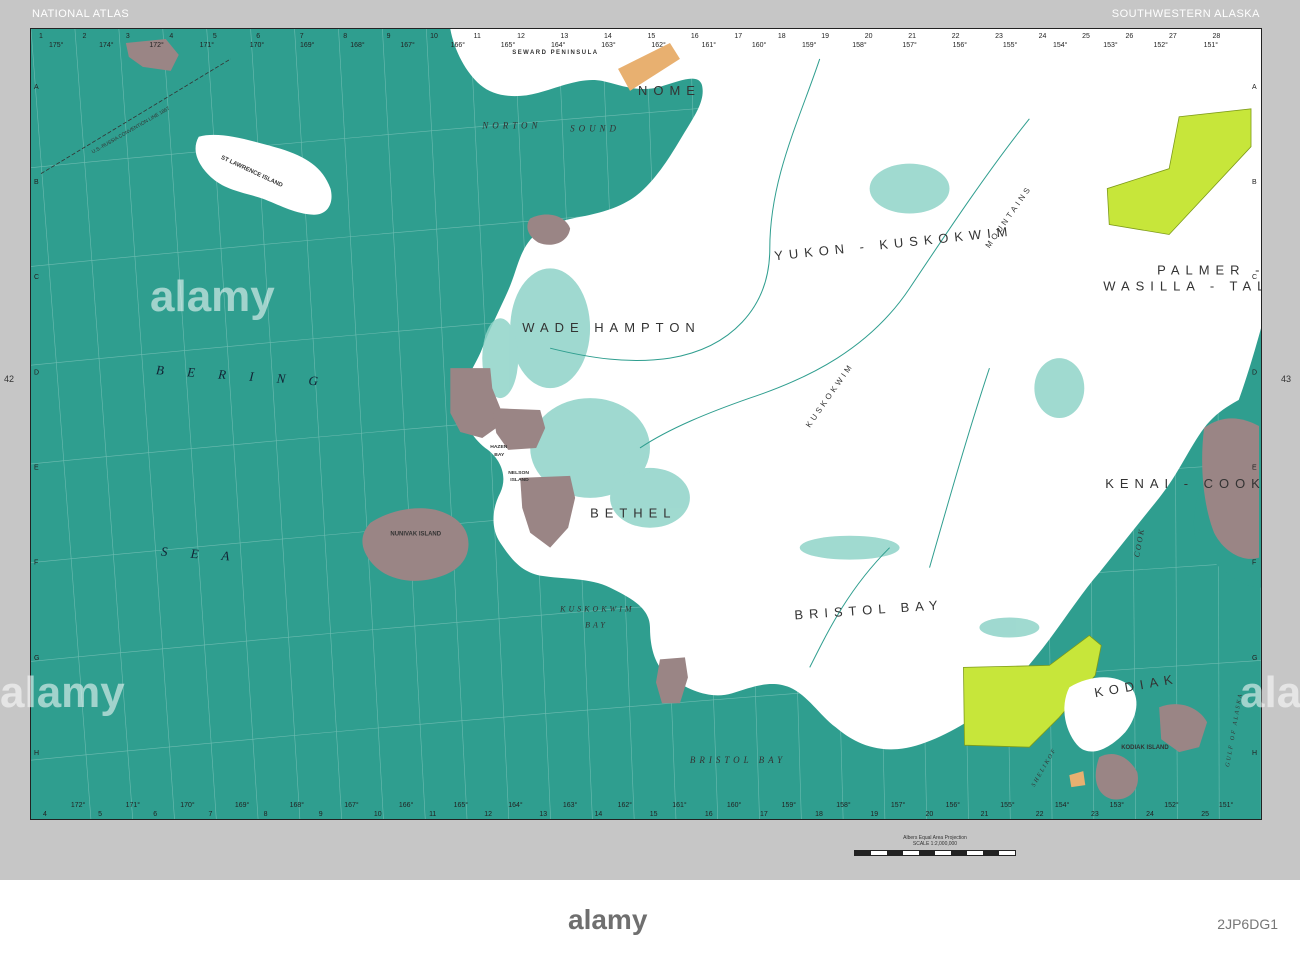 This screenshot has width=1300, height=955. Describe the element at coordinates (499, 455) in the screenshot. I see `hazen-bay-label-2: BAY` at that location.